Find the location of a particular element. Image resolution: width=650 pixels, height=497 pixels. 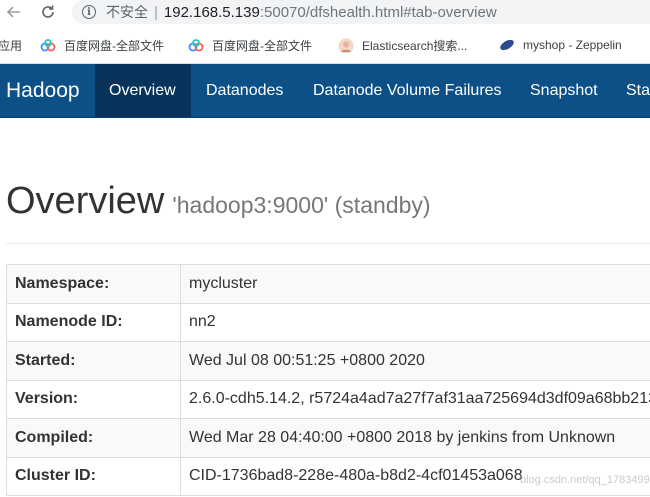

row-key: Cluster ID: is located at coordinates (93, 476).